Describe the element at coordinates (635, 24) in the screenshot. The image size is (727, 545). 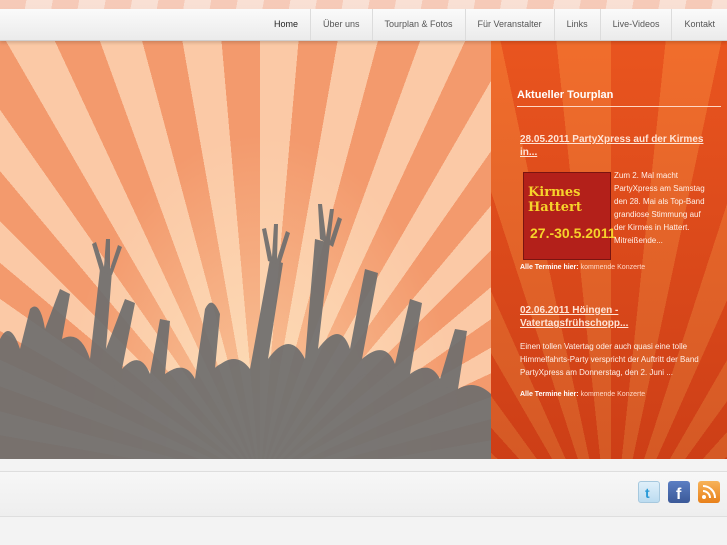
I see `nav-item-live-videos: Live-Videos` at that location.